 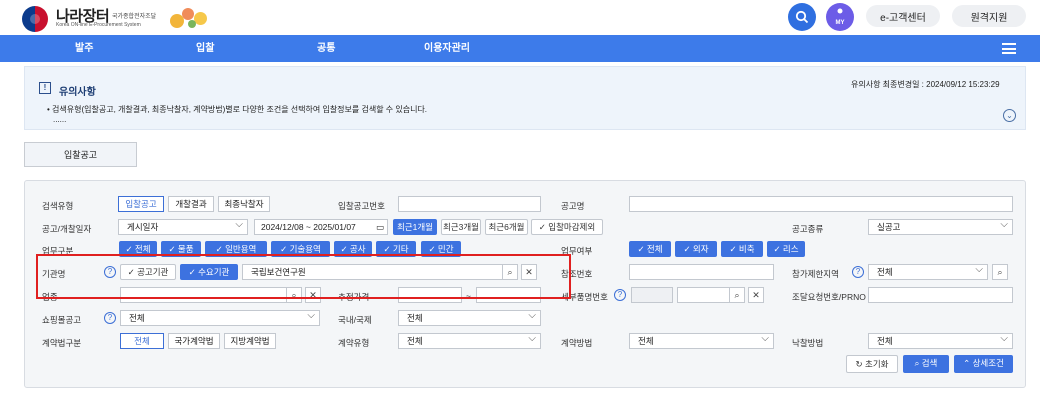 I want to click on search-type-final-winner: 최종낙찰자, so click(x=244, y=204).